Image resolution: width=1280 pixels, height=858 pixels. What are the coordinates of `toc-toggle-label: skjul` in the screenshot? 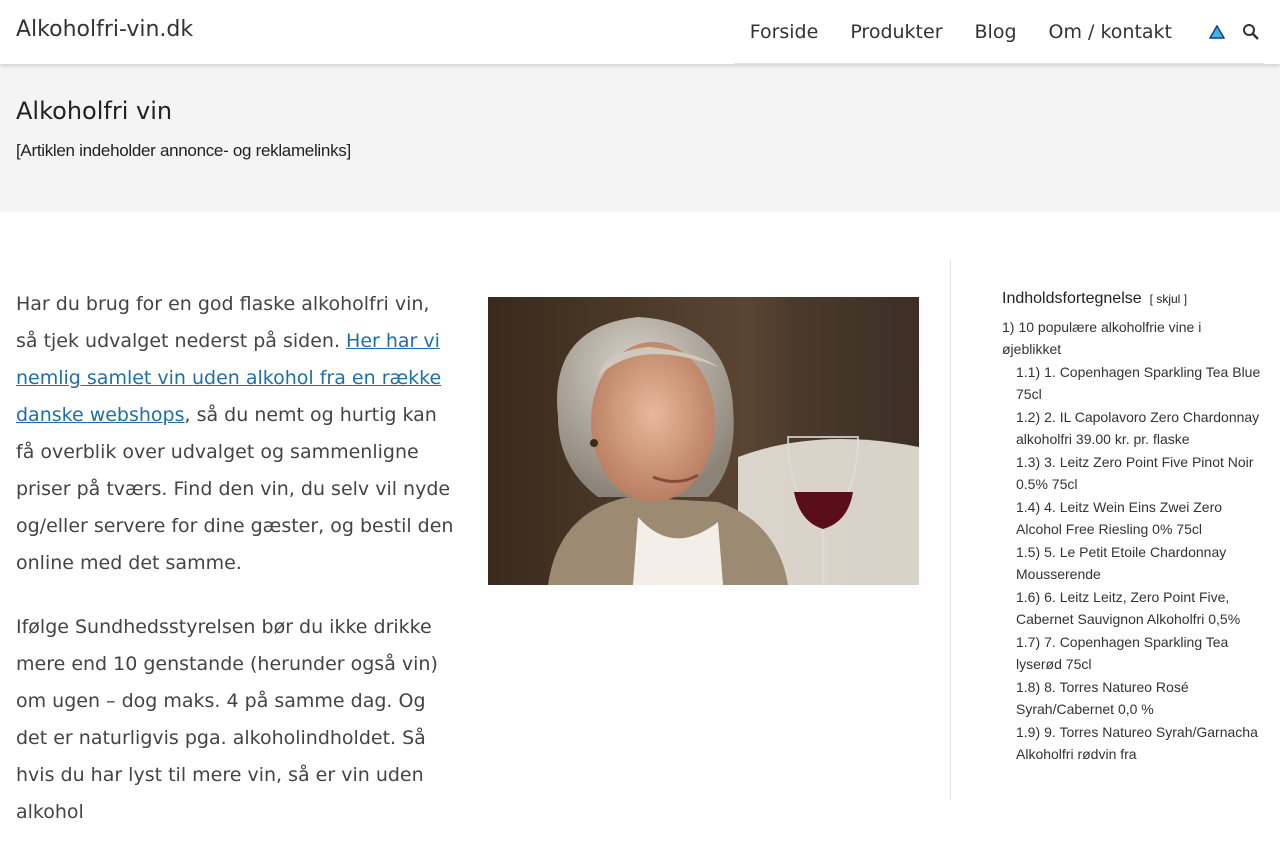 It's located at (1168, 299).